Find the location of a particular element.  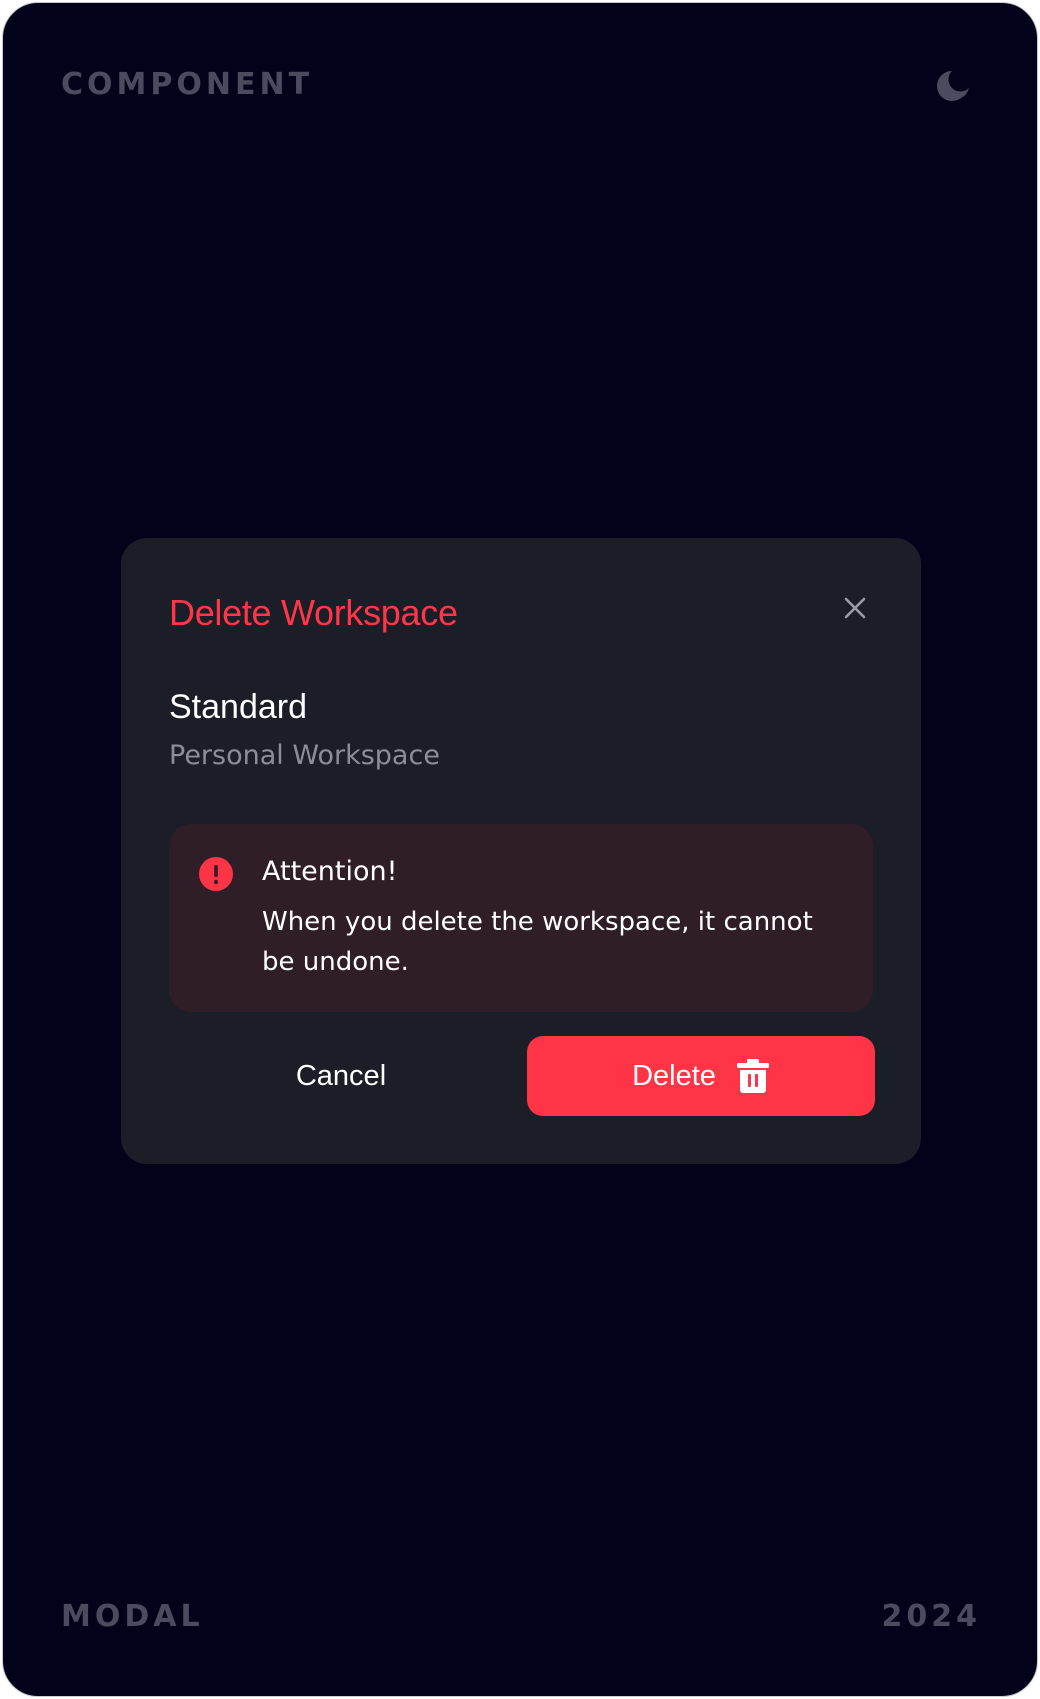

component-label: COMPONENT is located at coordinates (187, 84).